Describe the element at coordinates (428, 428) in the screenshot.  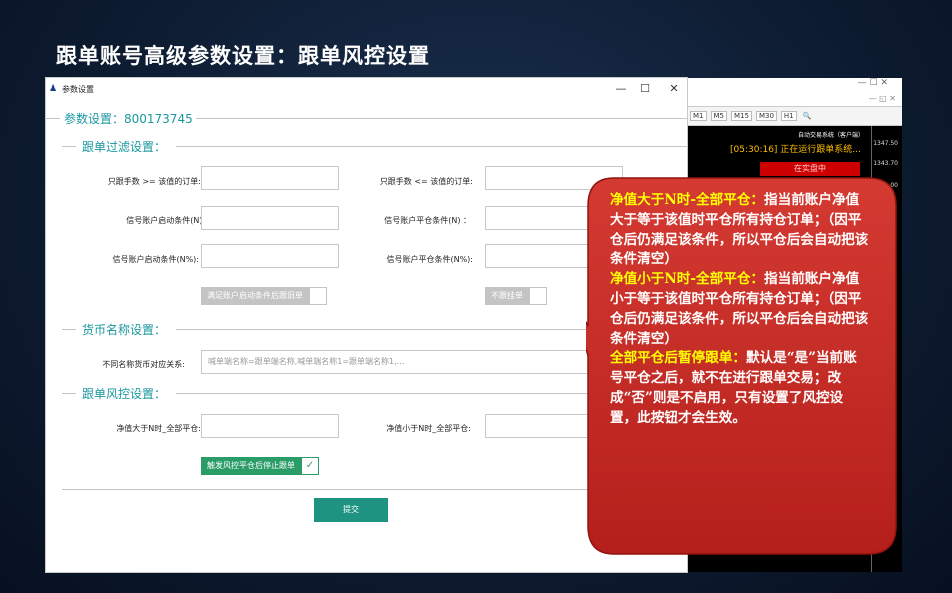
I see `equity-below-label: 净值小于N时_全部平仓:` at that location.